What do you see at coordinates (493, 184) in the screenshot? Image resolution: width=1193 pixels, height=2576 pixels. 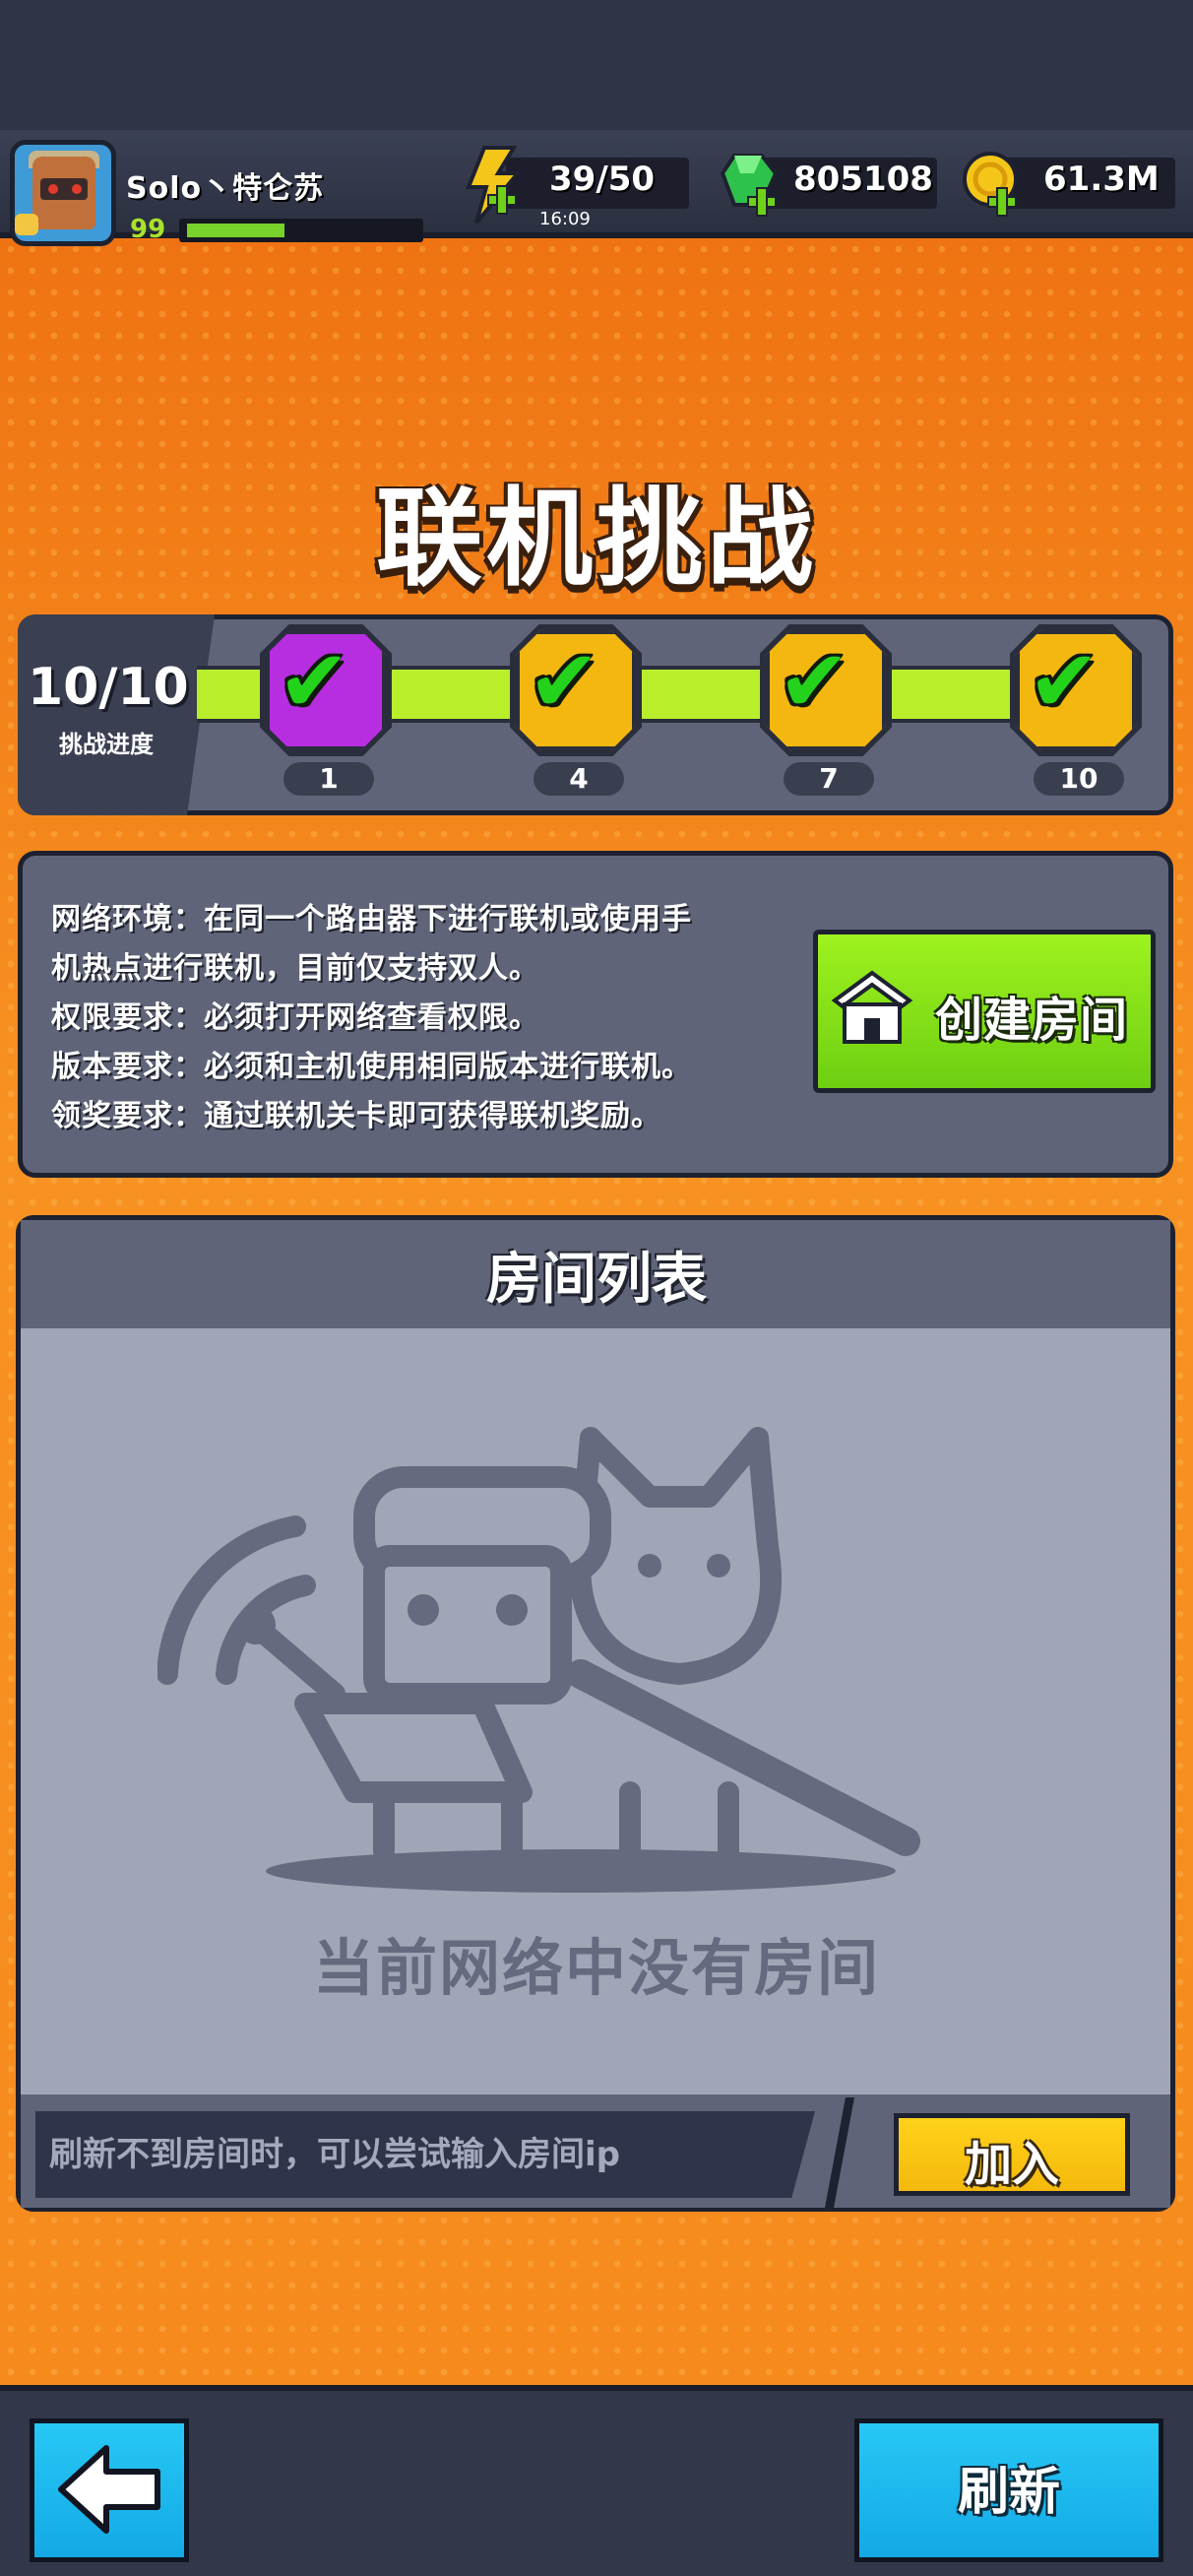 I see `lightning-icon` at bounding box center [493, 184].